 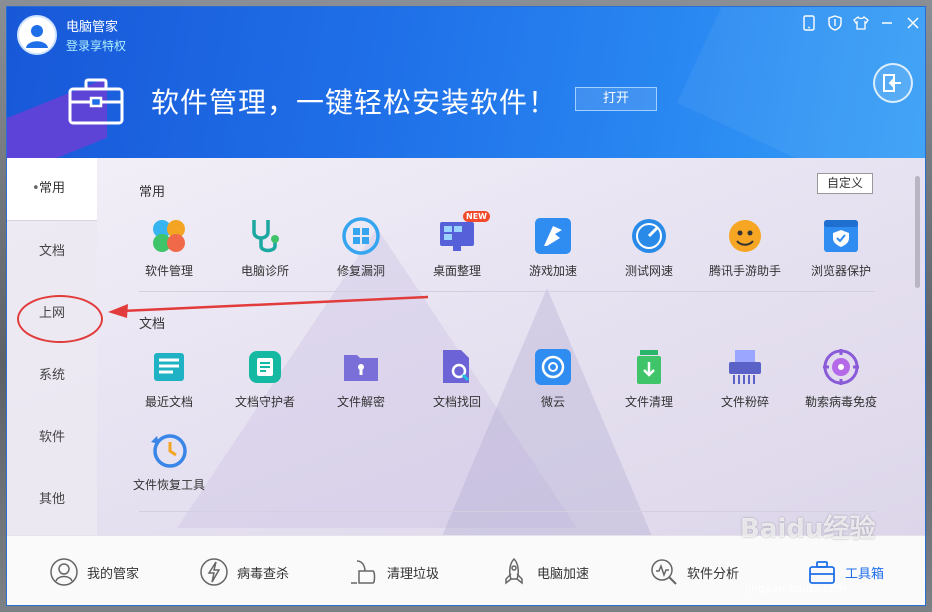 I want to click on game-assistant-icon, so click(x=745, y=236).